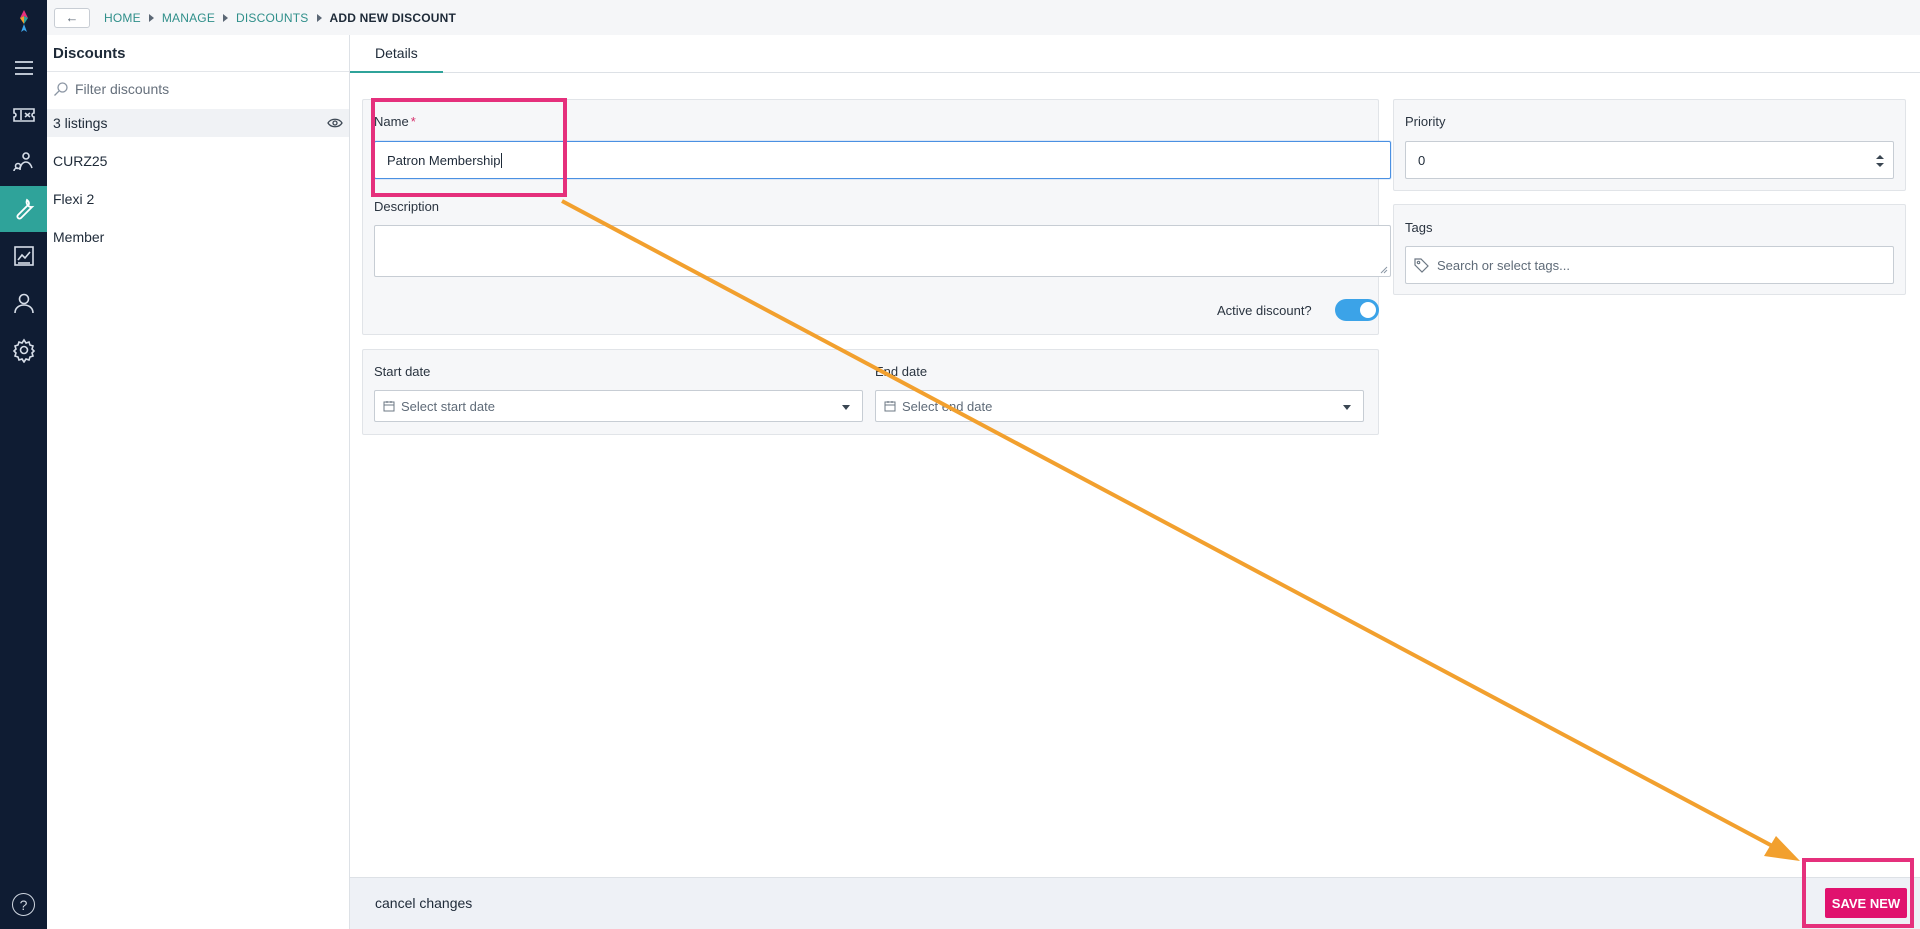 The width and height of the screenshot is (1920, 929). I want to click on priority-value: 0, so click(1422, 160).